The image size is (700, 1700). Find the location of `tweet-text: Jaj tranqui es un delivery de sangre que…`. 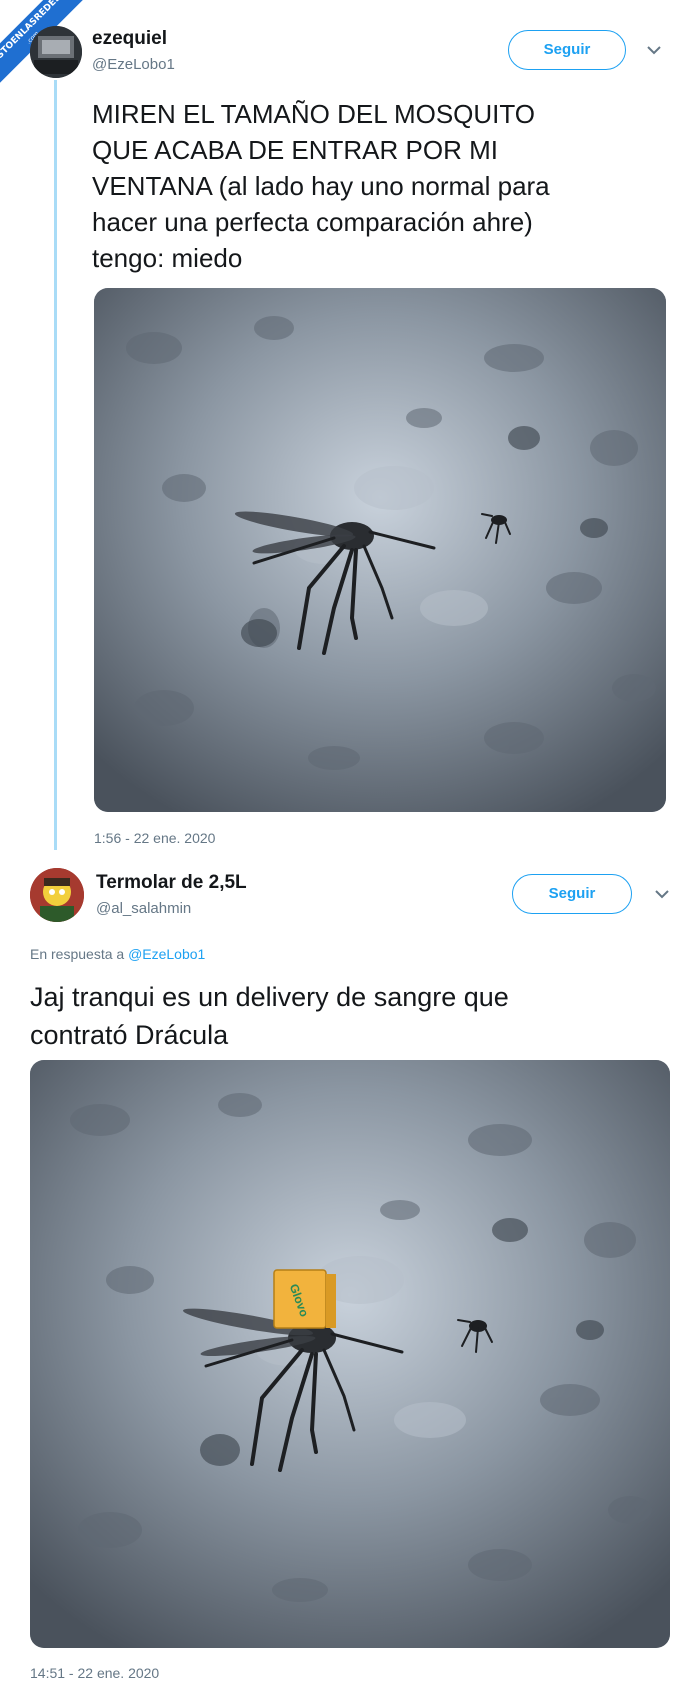

tweet-text: Jaj tranqui es un delivery de sangre que… is located at coordinates (350, 1016).